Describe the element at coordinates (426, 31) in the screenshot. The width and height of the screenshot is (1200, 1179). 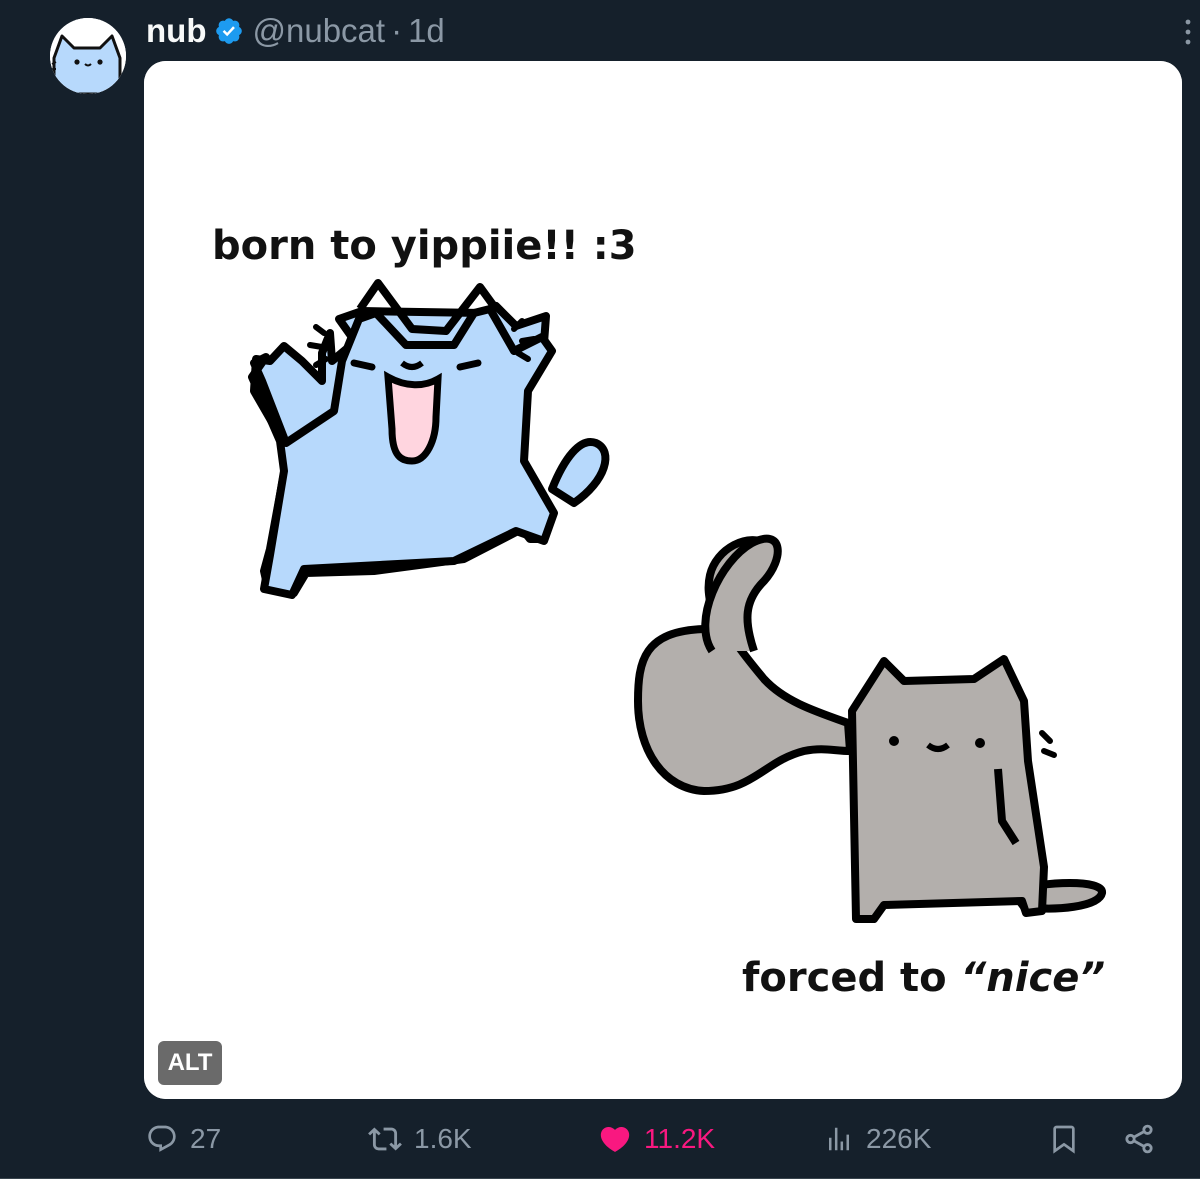
I see `timestamp: 1d` at that location.